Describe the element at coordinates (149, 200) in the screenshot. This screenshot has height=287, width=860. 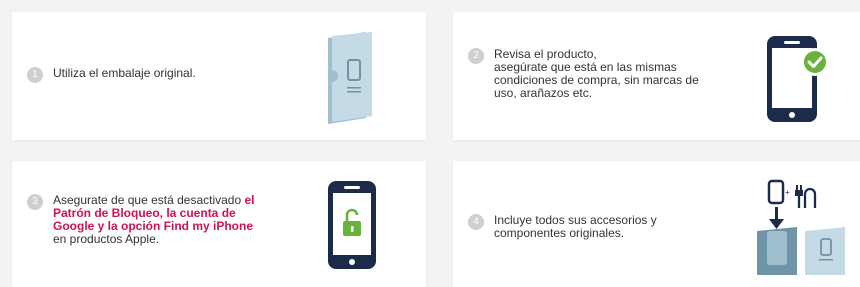
I see `step-3-prefix: Asegurate de que está desactivado` at that location.